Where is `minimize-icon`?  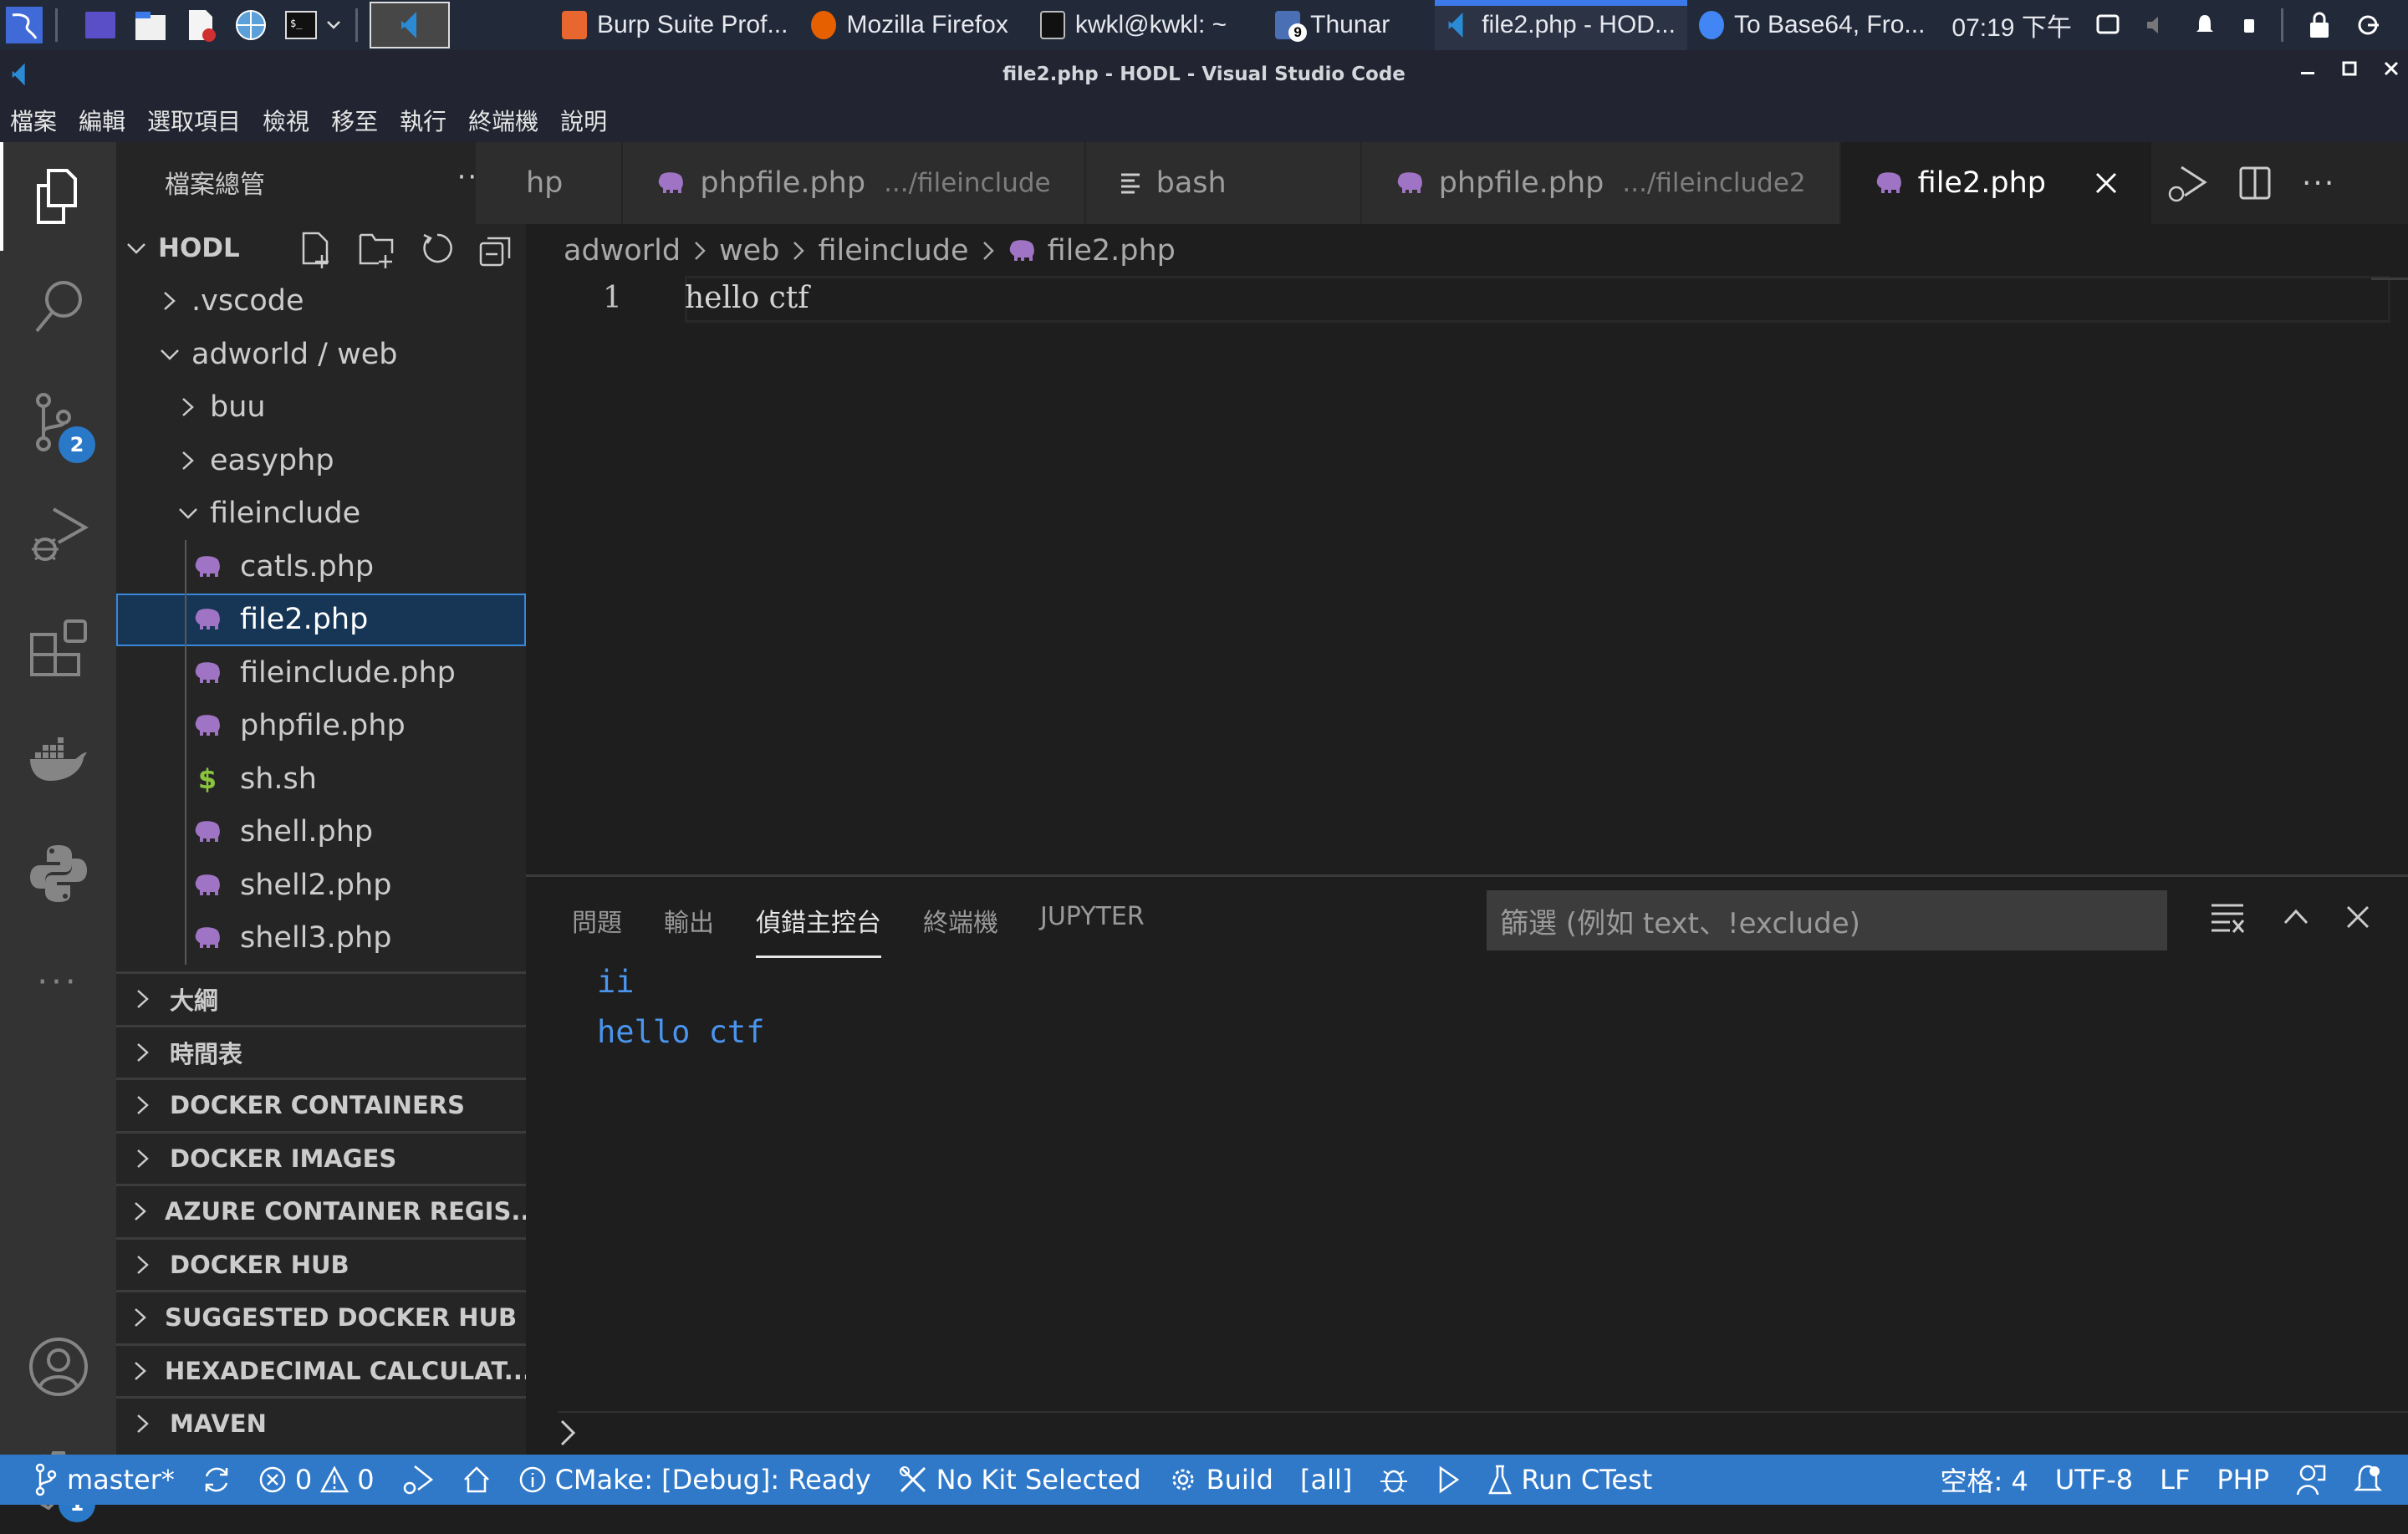
minimize-icon is located at coordinates (2307, 68).